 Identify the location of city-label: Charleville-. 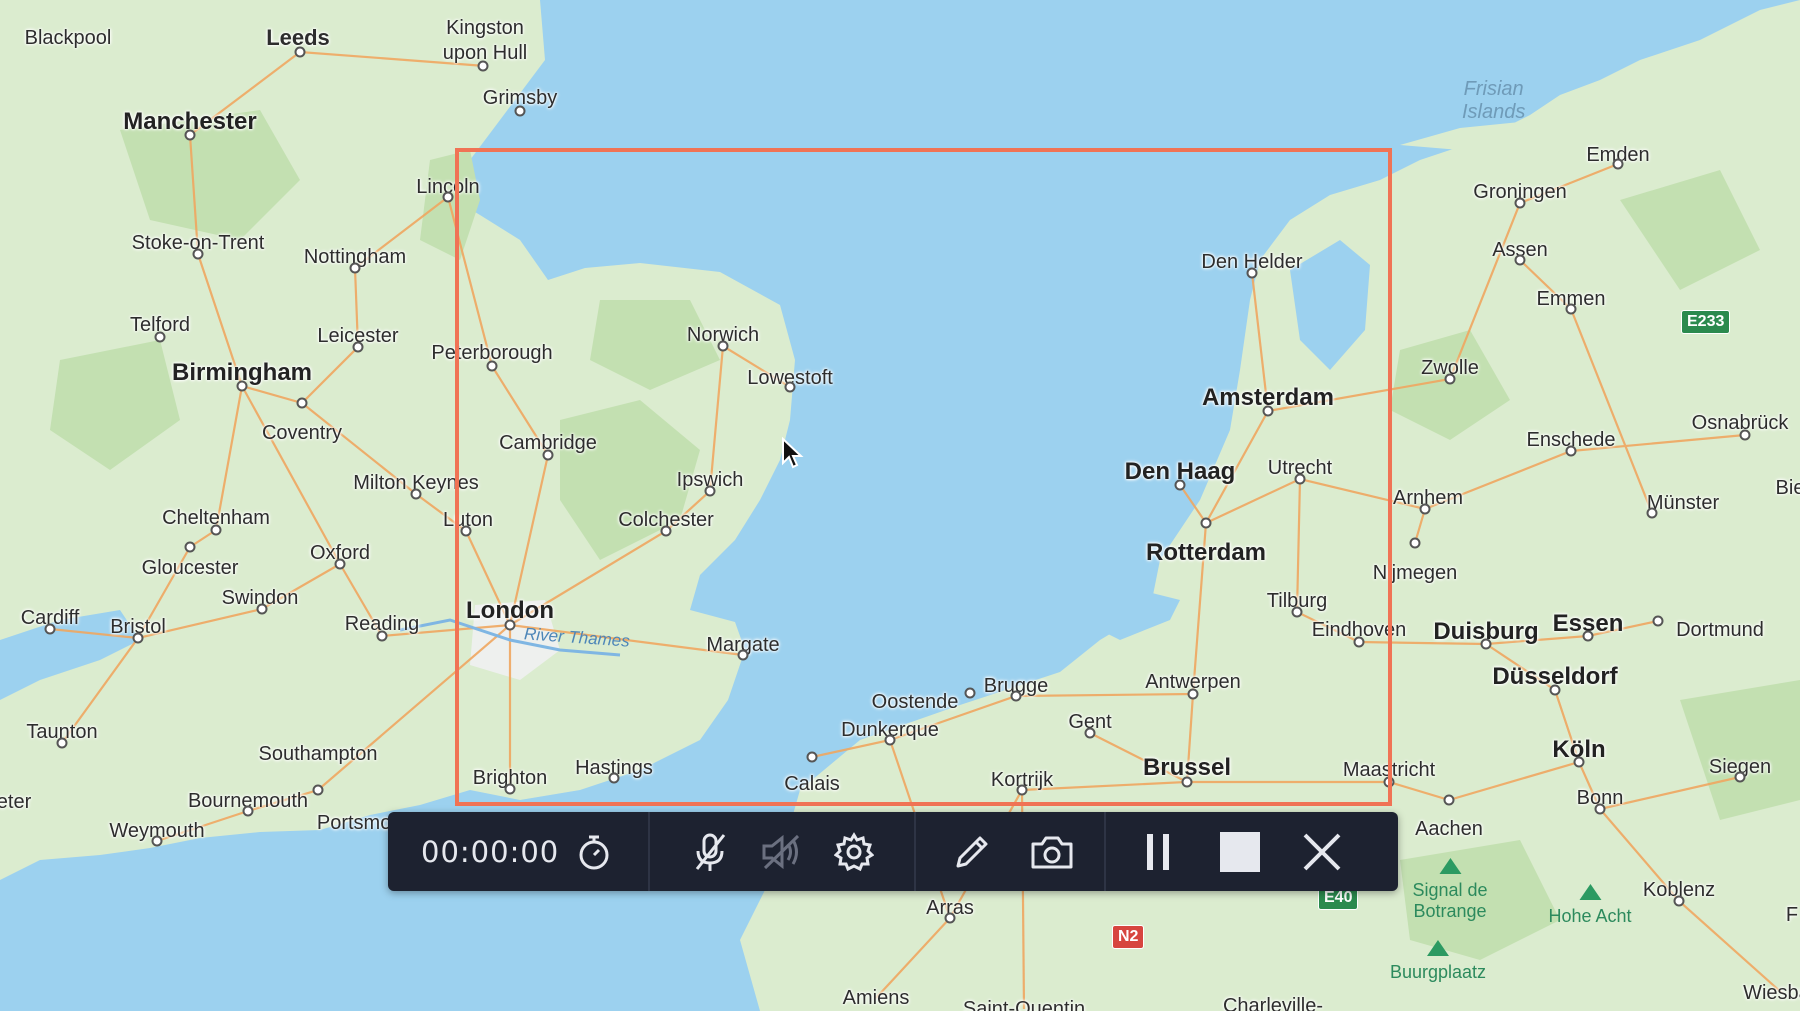
(1273, 1003).